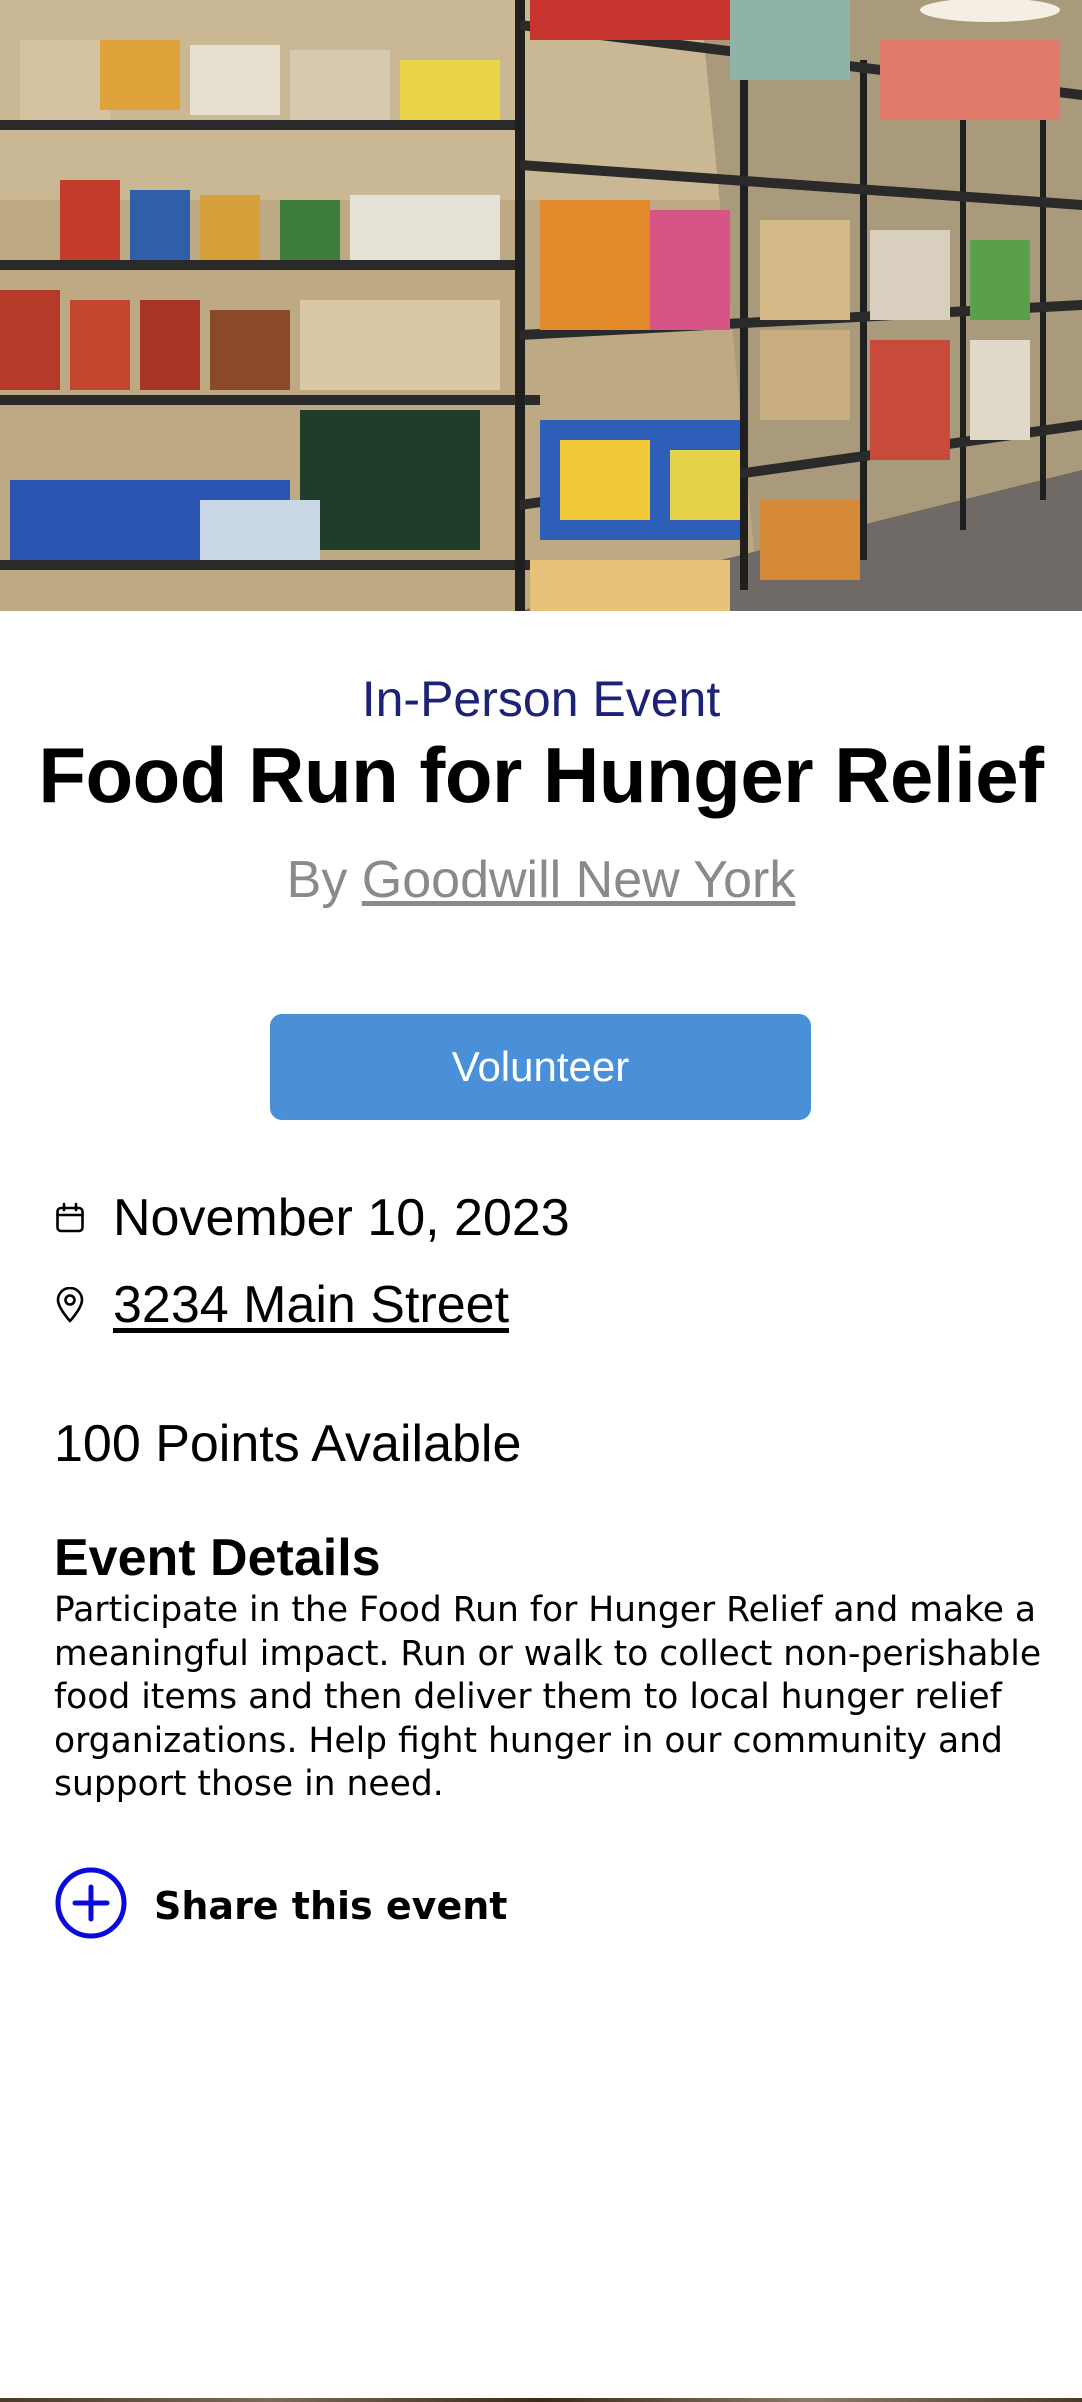  I want to click on event-title: Food Run for Hunger Relief, so click(541, 775).